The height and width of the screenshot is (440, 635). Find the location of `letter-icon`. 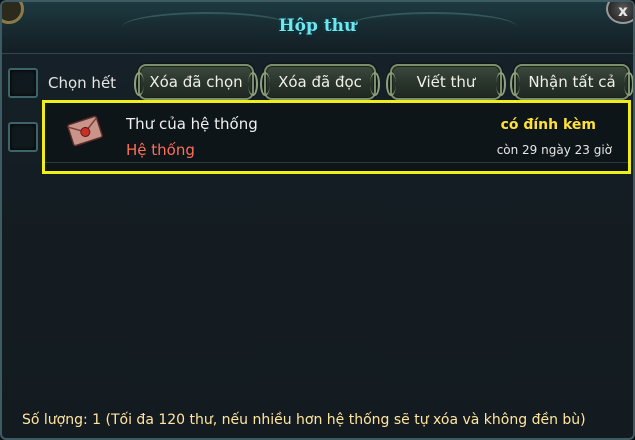

letter-icon is located at coordinates (85, 131).